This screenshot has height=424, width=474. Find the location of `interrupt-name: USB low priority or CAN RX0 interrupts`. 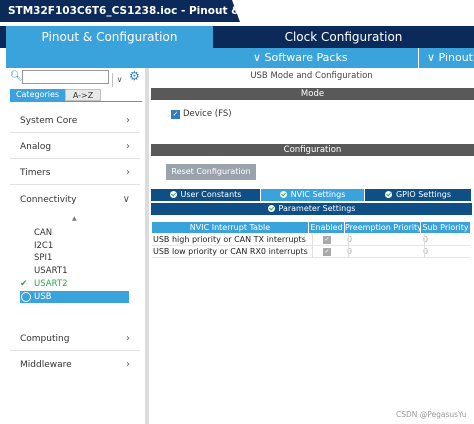

interrupt-name: USB low priority or CAN RX0 interrupts is located at coordinates (230, 251).